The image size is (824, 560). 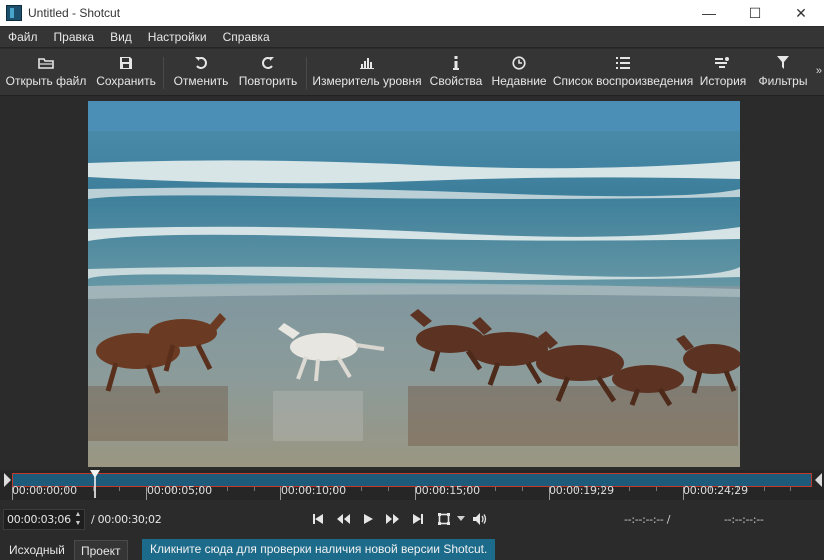 I want to click on undo-label: Отменить, so click(x=201, y=81).